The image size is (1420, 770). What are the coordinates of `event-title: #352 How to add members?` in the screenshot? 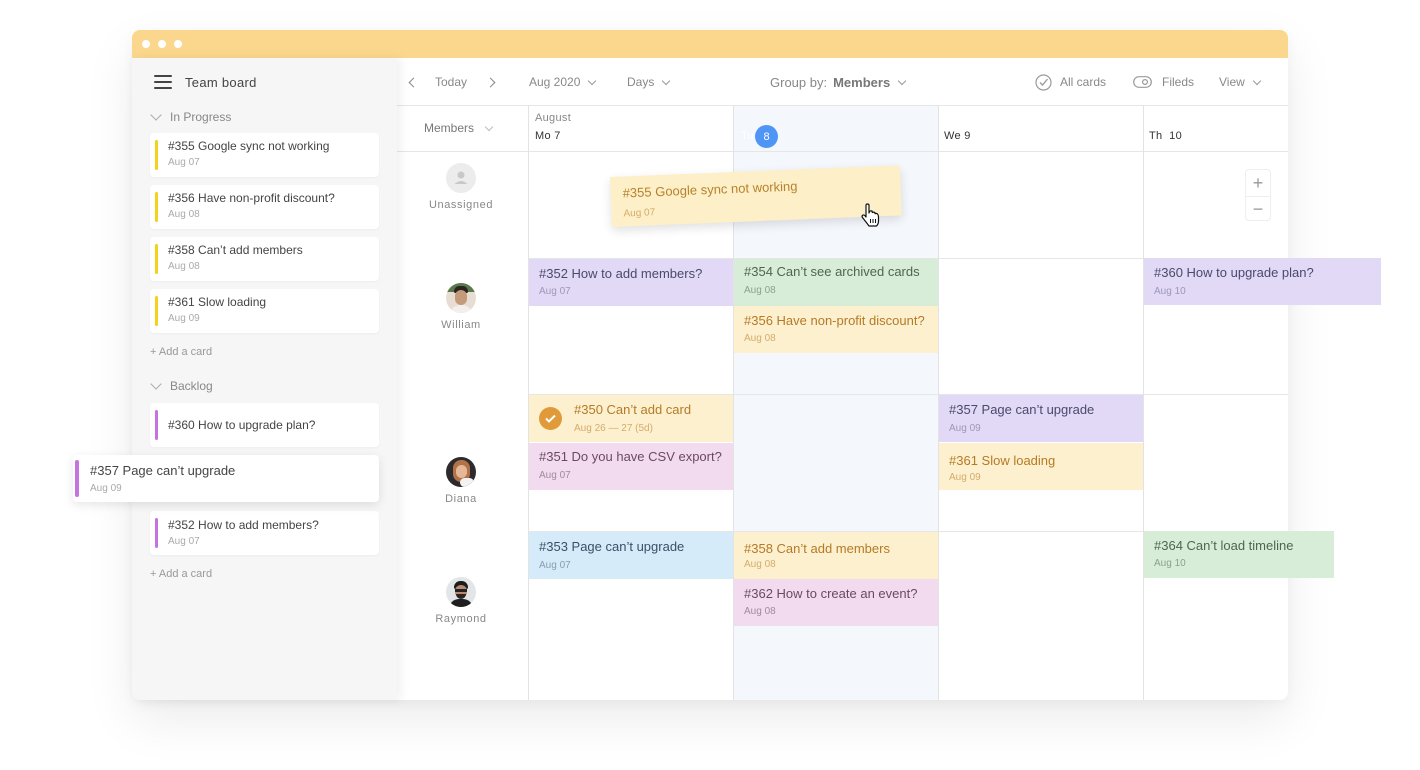 It's located at (621, 273).